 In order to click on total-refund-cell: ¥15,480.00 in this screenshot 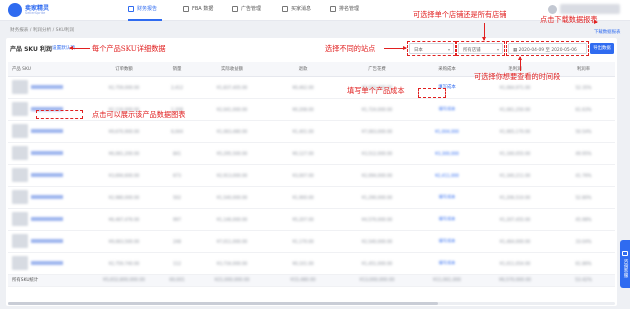, I will do `click(303, 280)`.